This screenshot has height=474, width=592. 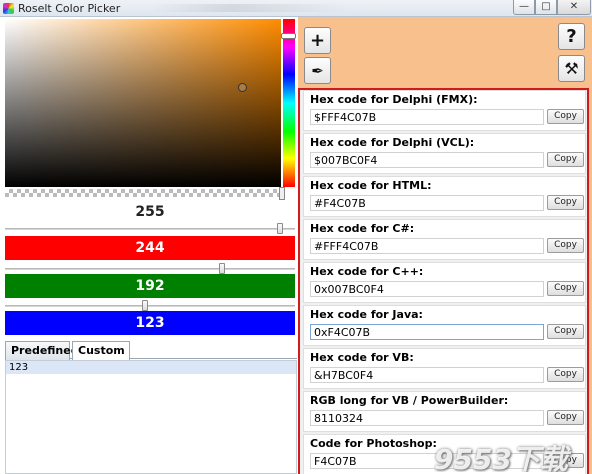 What do you see at coordinates (150, 229) in the screenshot?
I see `alpha-slider` at bounding box center [150, 229].